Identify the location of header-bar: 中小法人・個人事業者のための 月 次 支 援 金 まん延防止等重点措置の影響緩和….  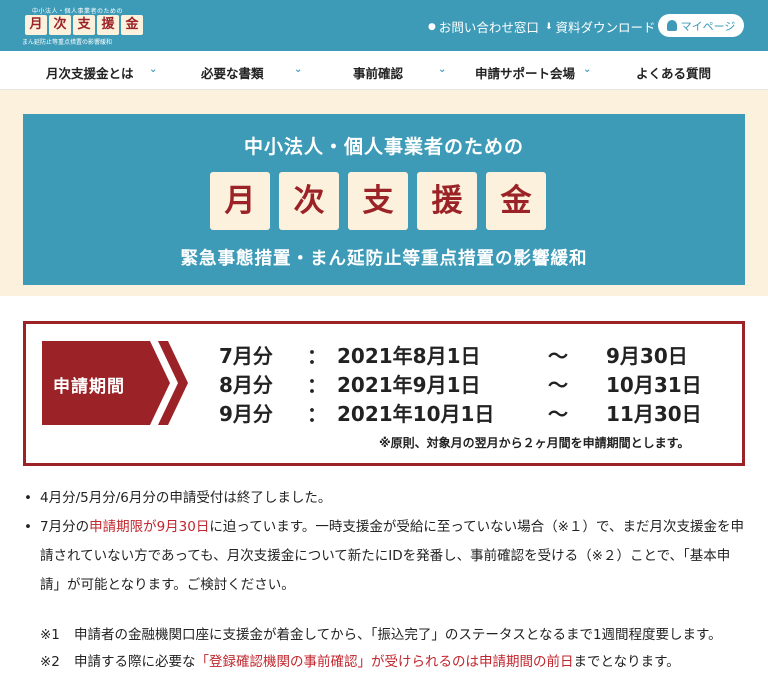
(384, 25).